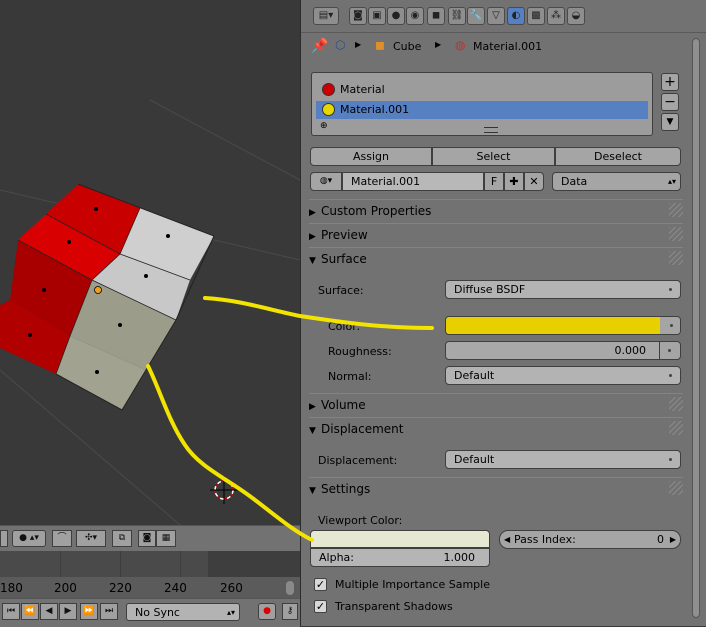 The width and height of the screenshot is (706, 627). Describe the element at coordinates (496, 488) in the screenshot. I see `settings-panel: ▼ Settings` at that location.